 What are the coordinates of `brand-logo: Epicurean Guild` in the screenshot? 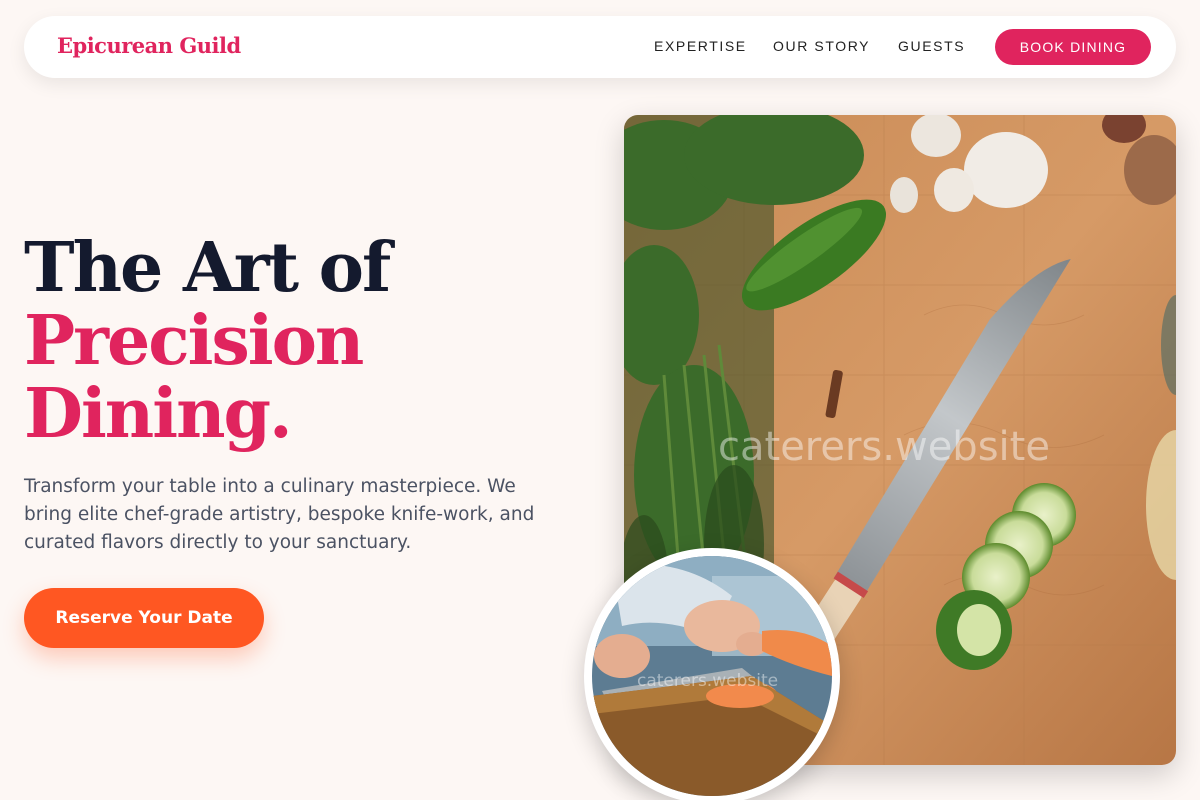 It's located at (149, 45).